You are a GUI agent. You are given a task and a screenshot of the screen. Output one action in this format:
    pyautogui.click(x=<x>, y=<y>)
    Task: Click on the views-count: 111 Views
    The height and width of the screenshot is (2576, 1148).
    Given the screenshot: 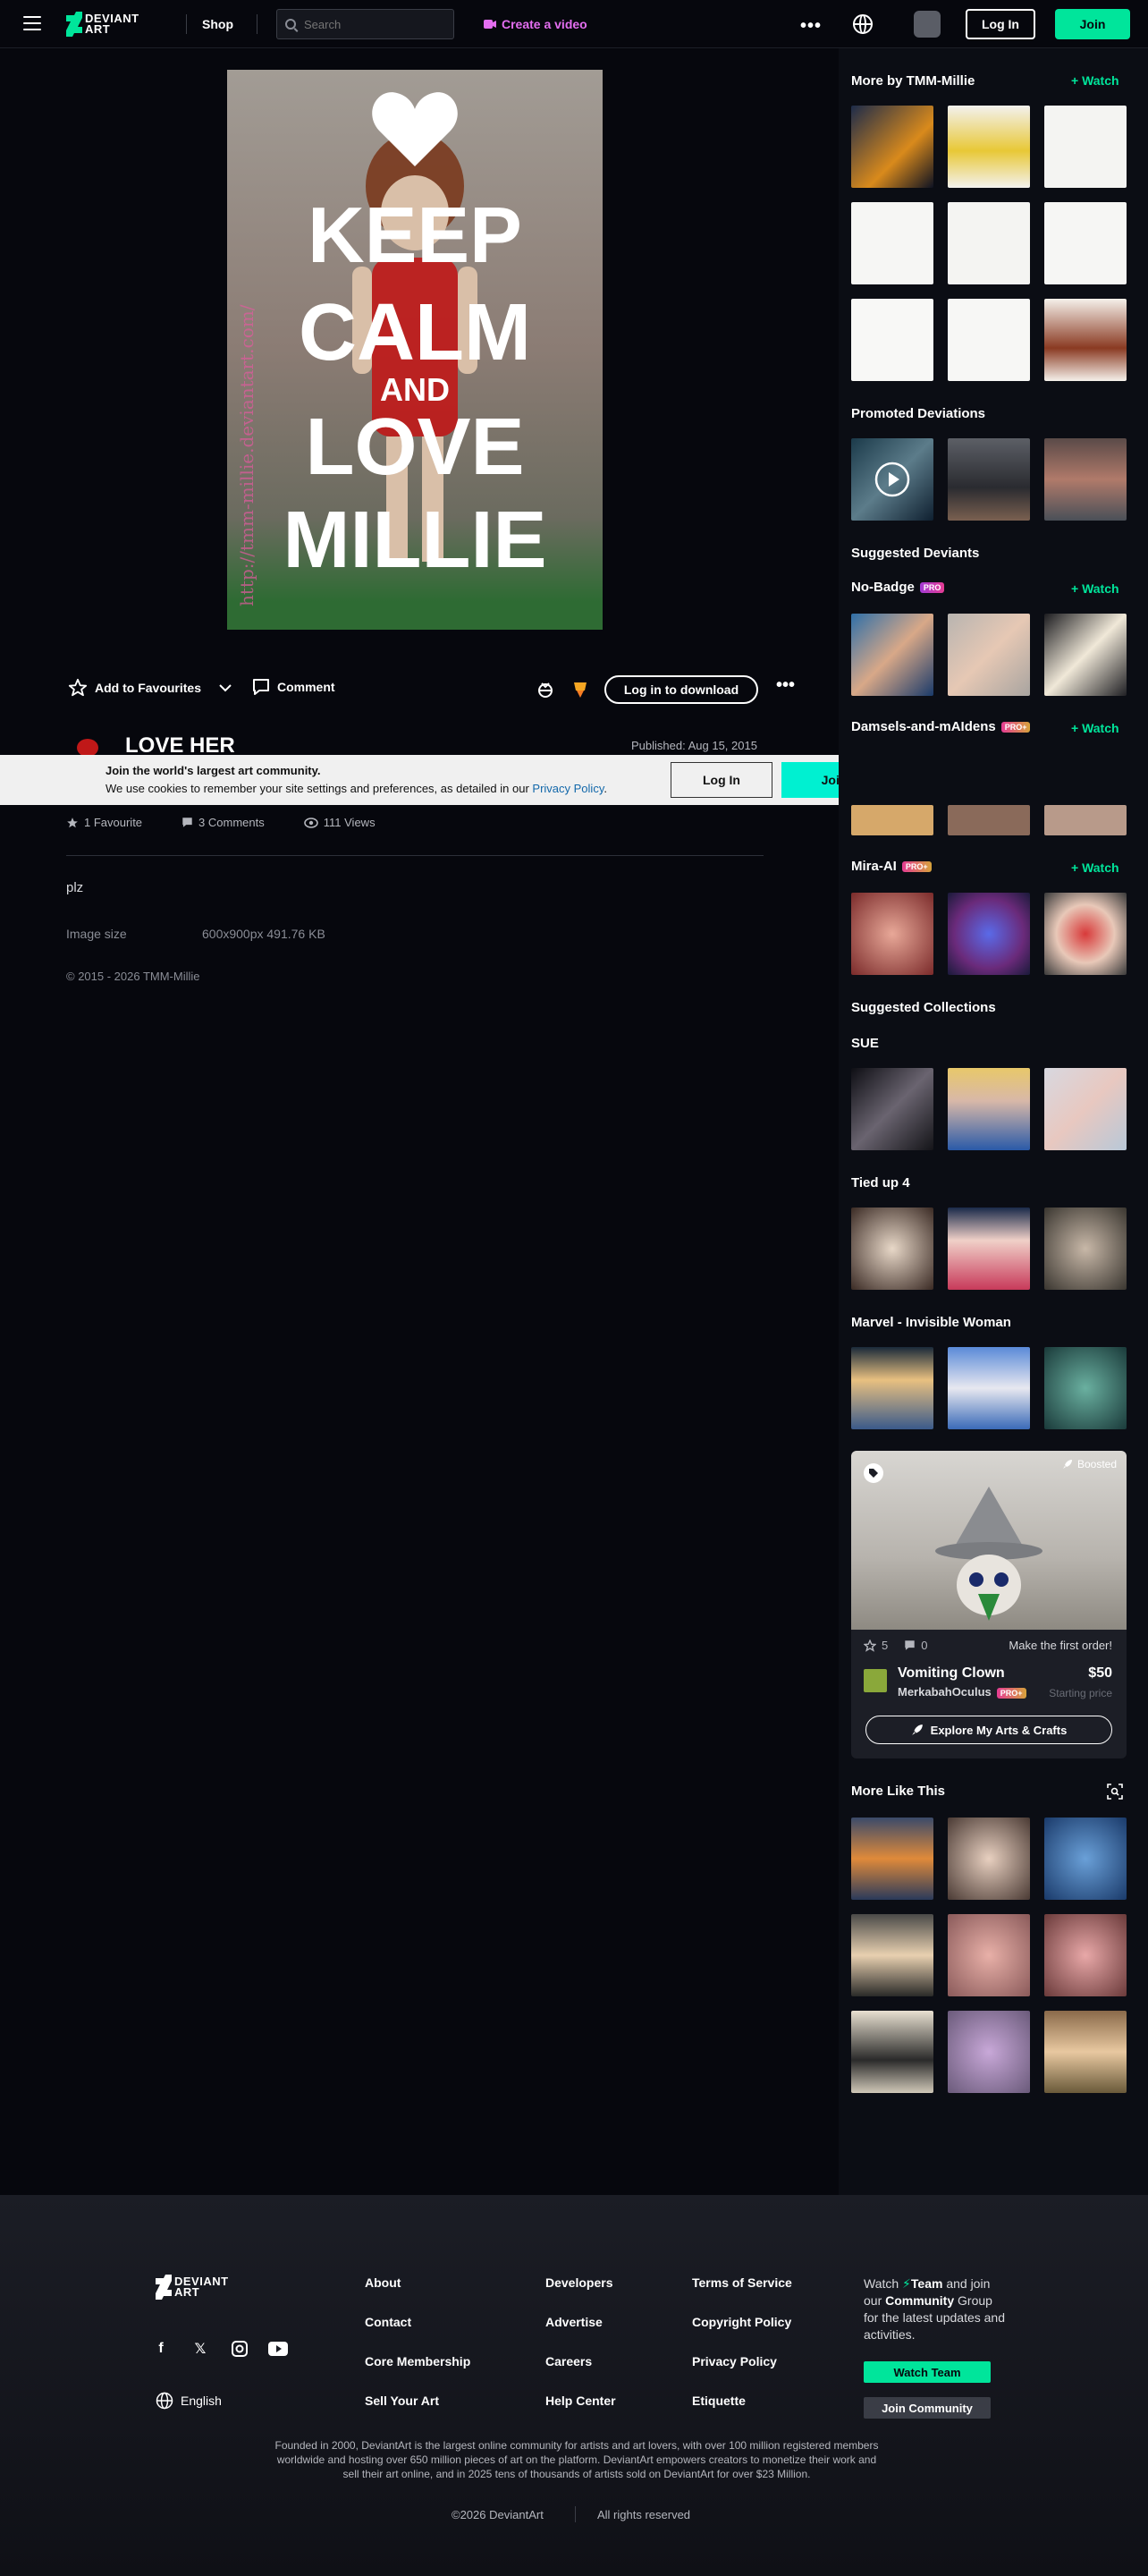 What is the action you would take?
    pyautogui.click(x=349, y=822)
    